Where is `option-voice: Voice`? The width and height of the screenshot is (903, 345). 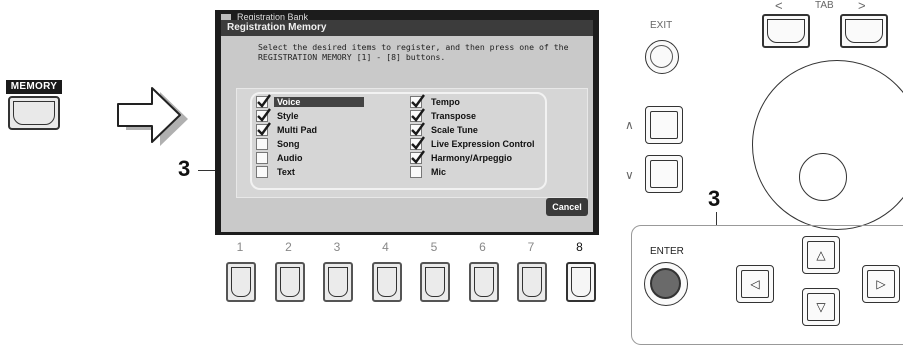
option-voice: Voice is located at coordinates (331, 101).